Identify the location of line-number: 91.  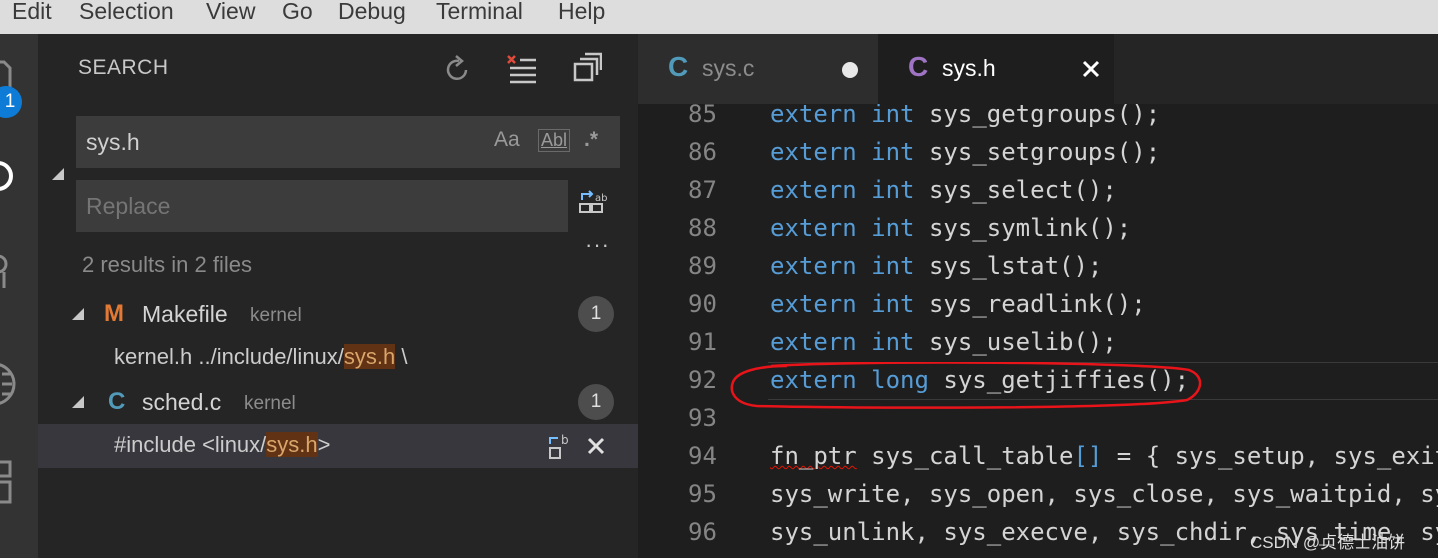
(702, 342).